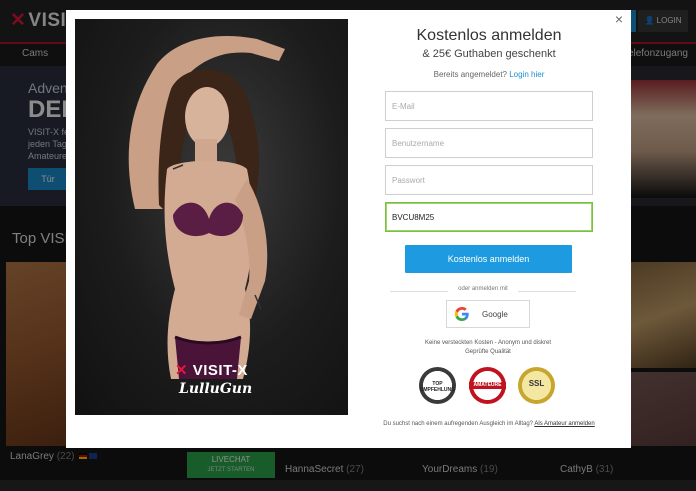 This screenshot has height=491, width=696. What do you see at coordinates (488, 259) in the screenshot?
I see `signup-submit-button: Kostenlos anmelden` at bounding box center [488, 259].